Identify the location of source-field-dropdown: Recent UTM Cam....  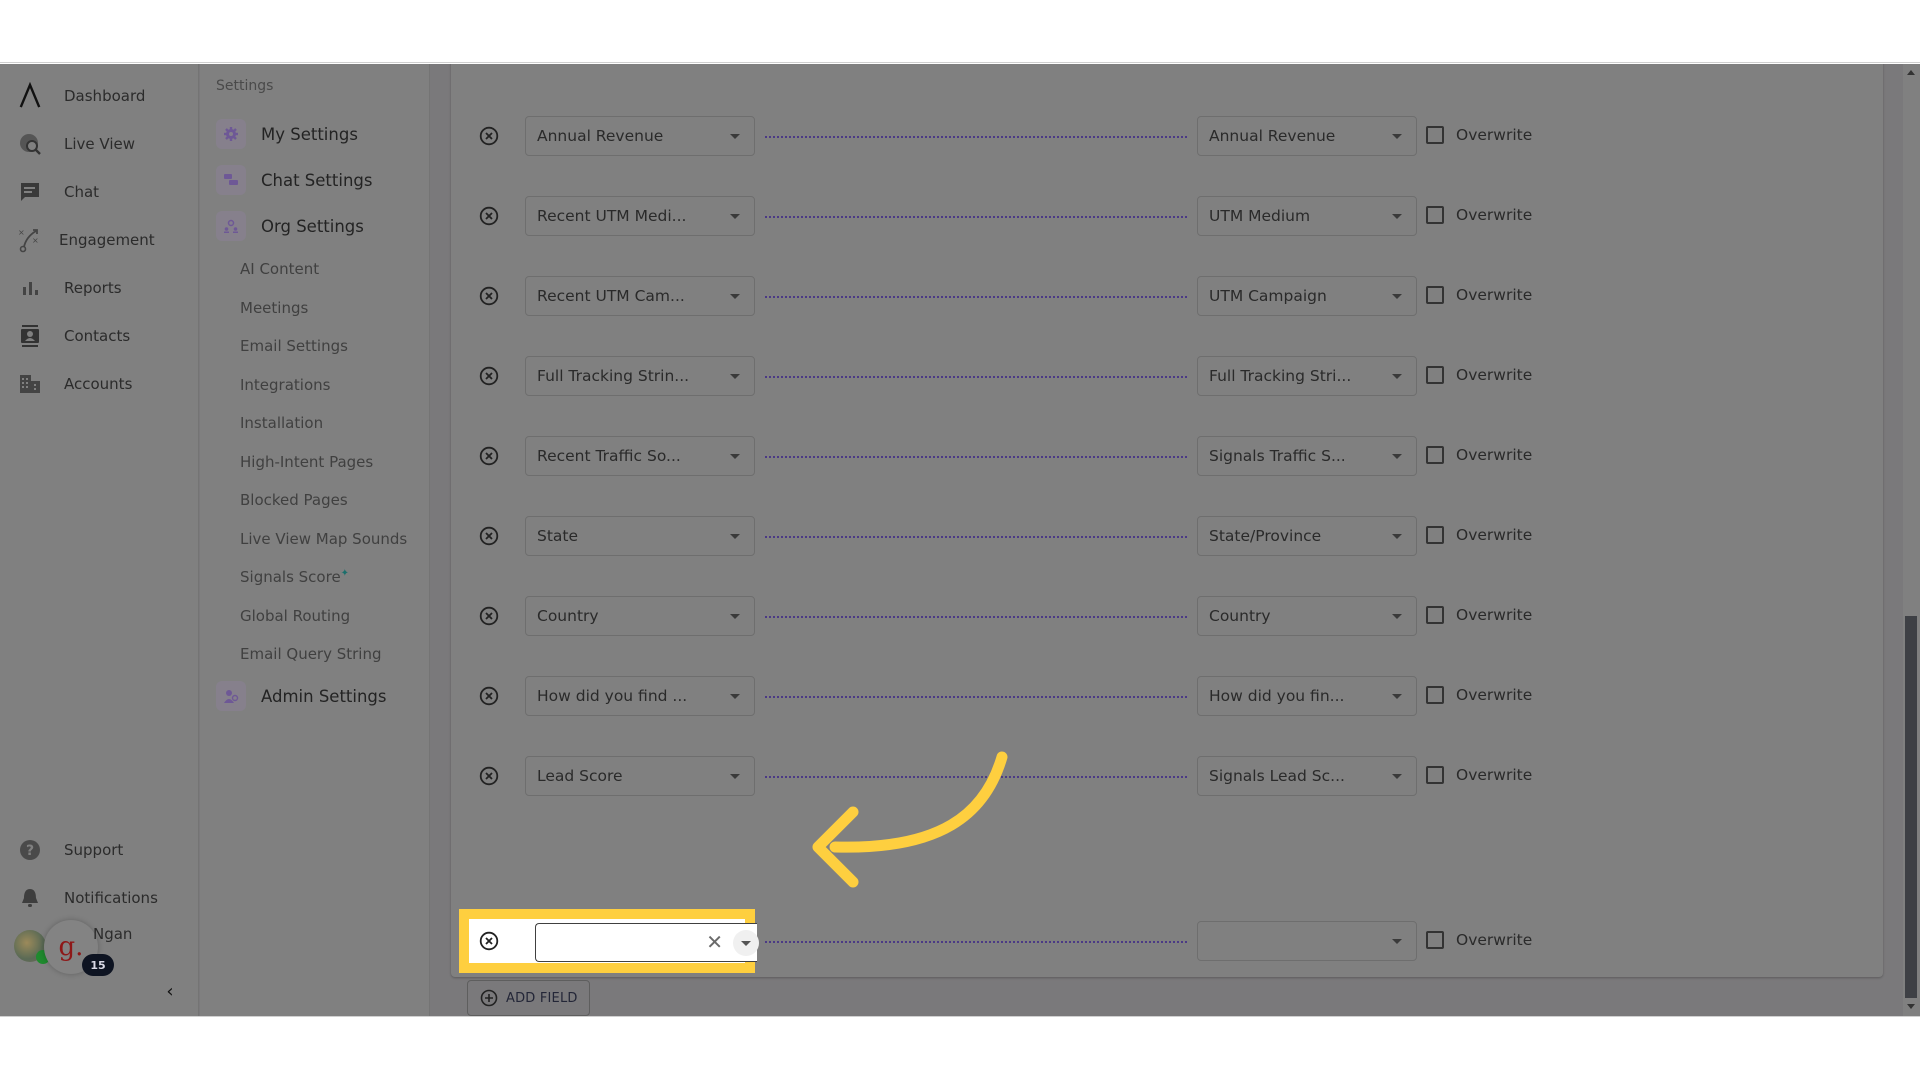
(640, 296).